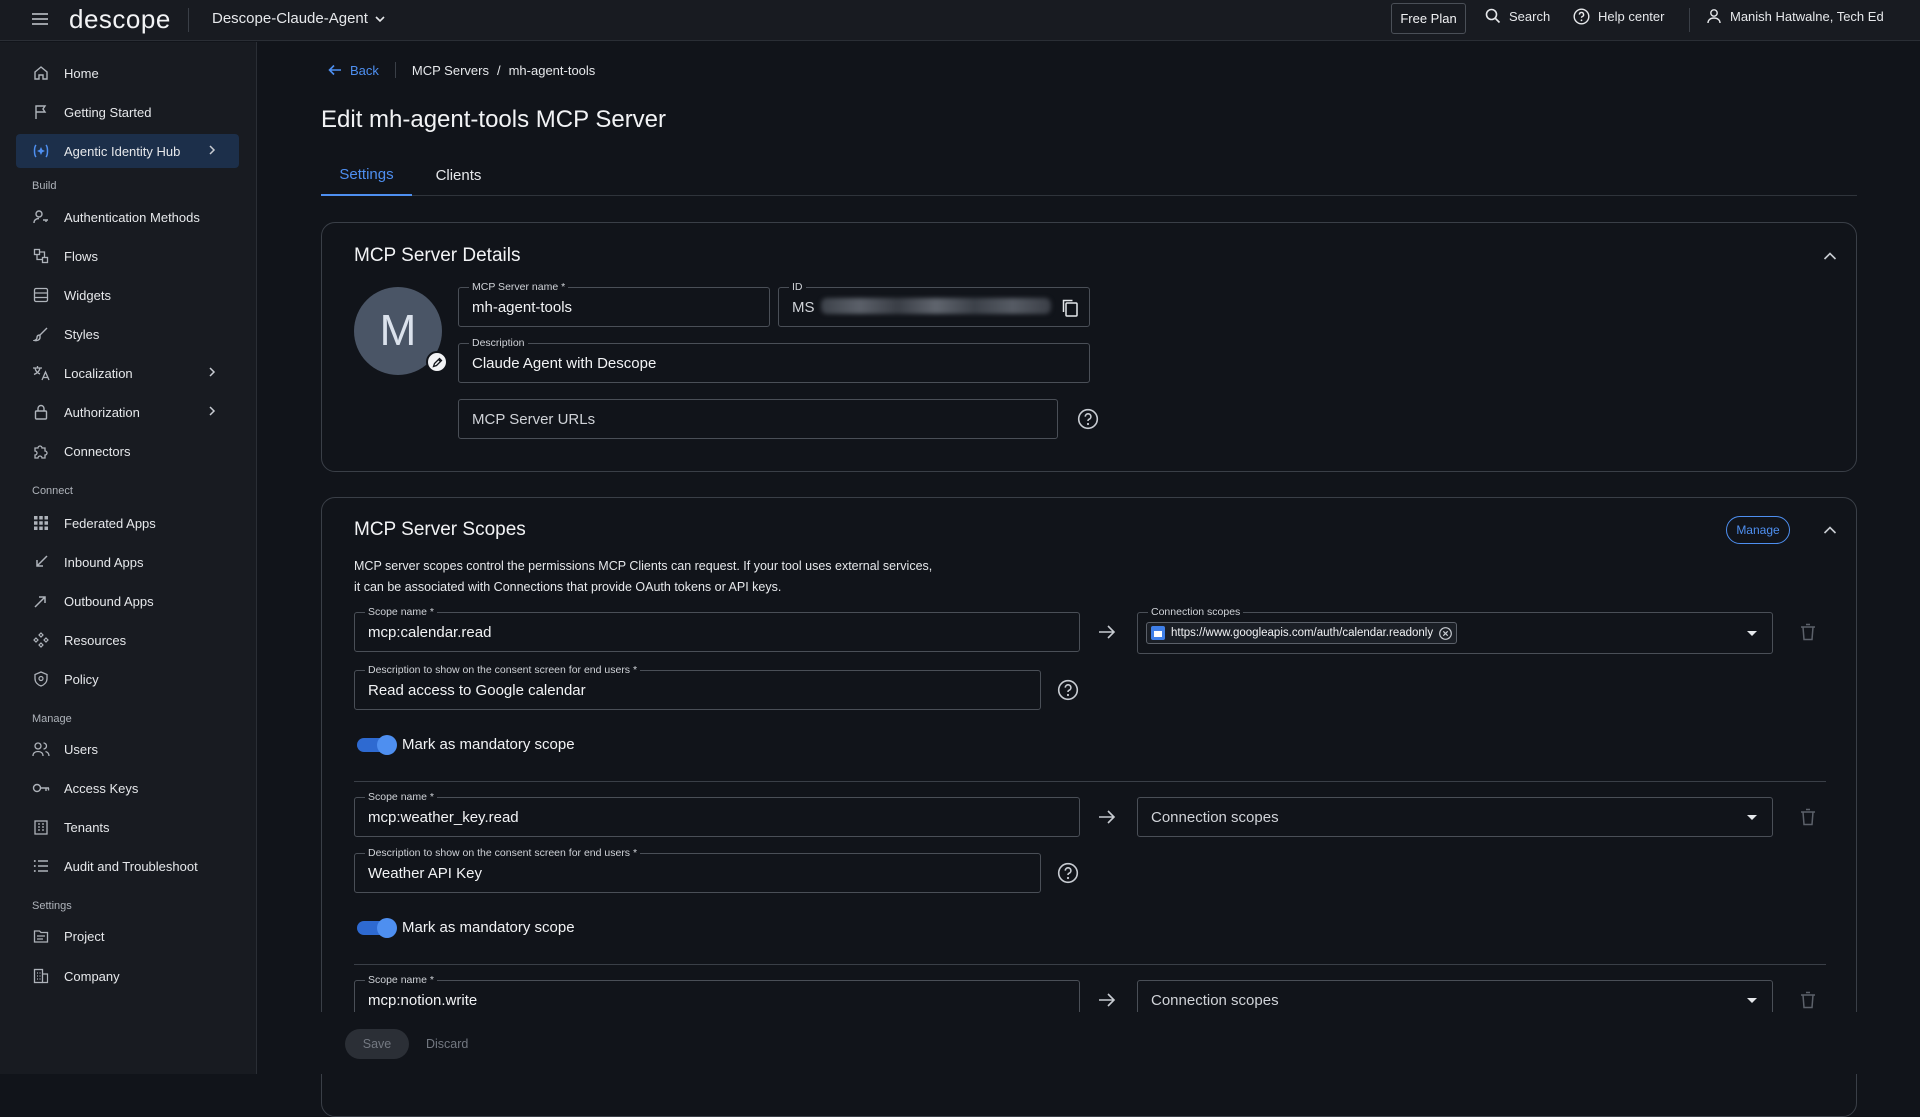 Image resolution: width=1920 pixels, height=1117 pixels. Describe the element at coordinates (41, 373) in the screenshot. I see `translate-icon` at that location.